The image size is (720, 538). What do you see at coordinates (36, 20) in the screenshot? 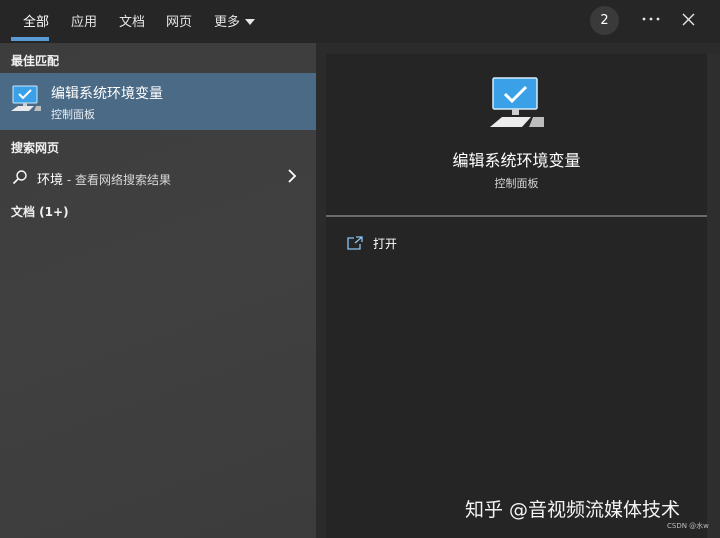
I see `tab-all: 全部` at bounding box center [36, 20].